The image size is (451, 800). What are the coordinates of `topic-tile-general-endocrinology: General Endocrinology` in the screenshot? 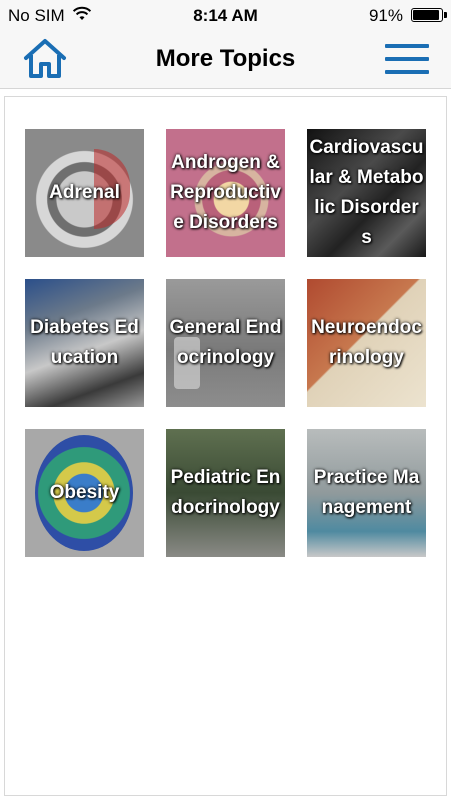 It's located at (225, 343).